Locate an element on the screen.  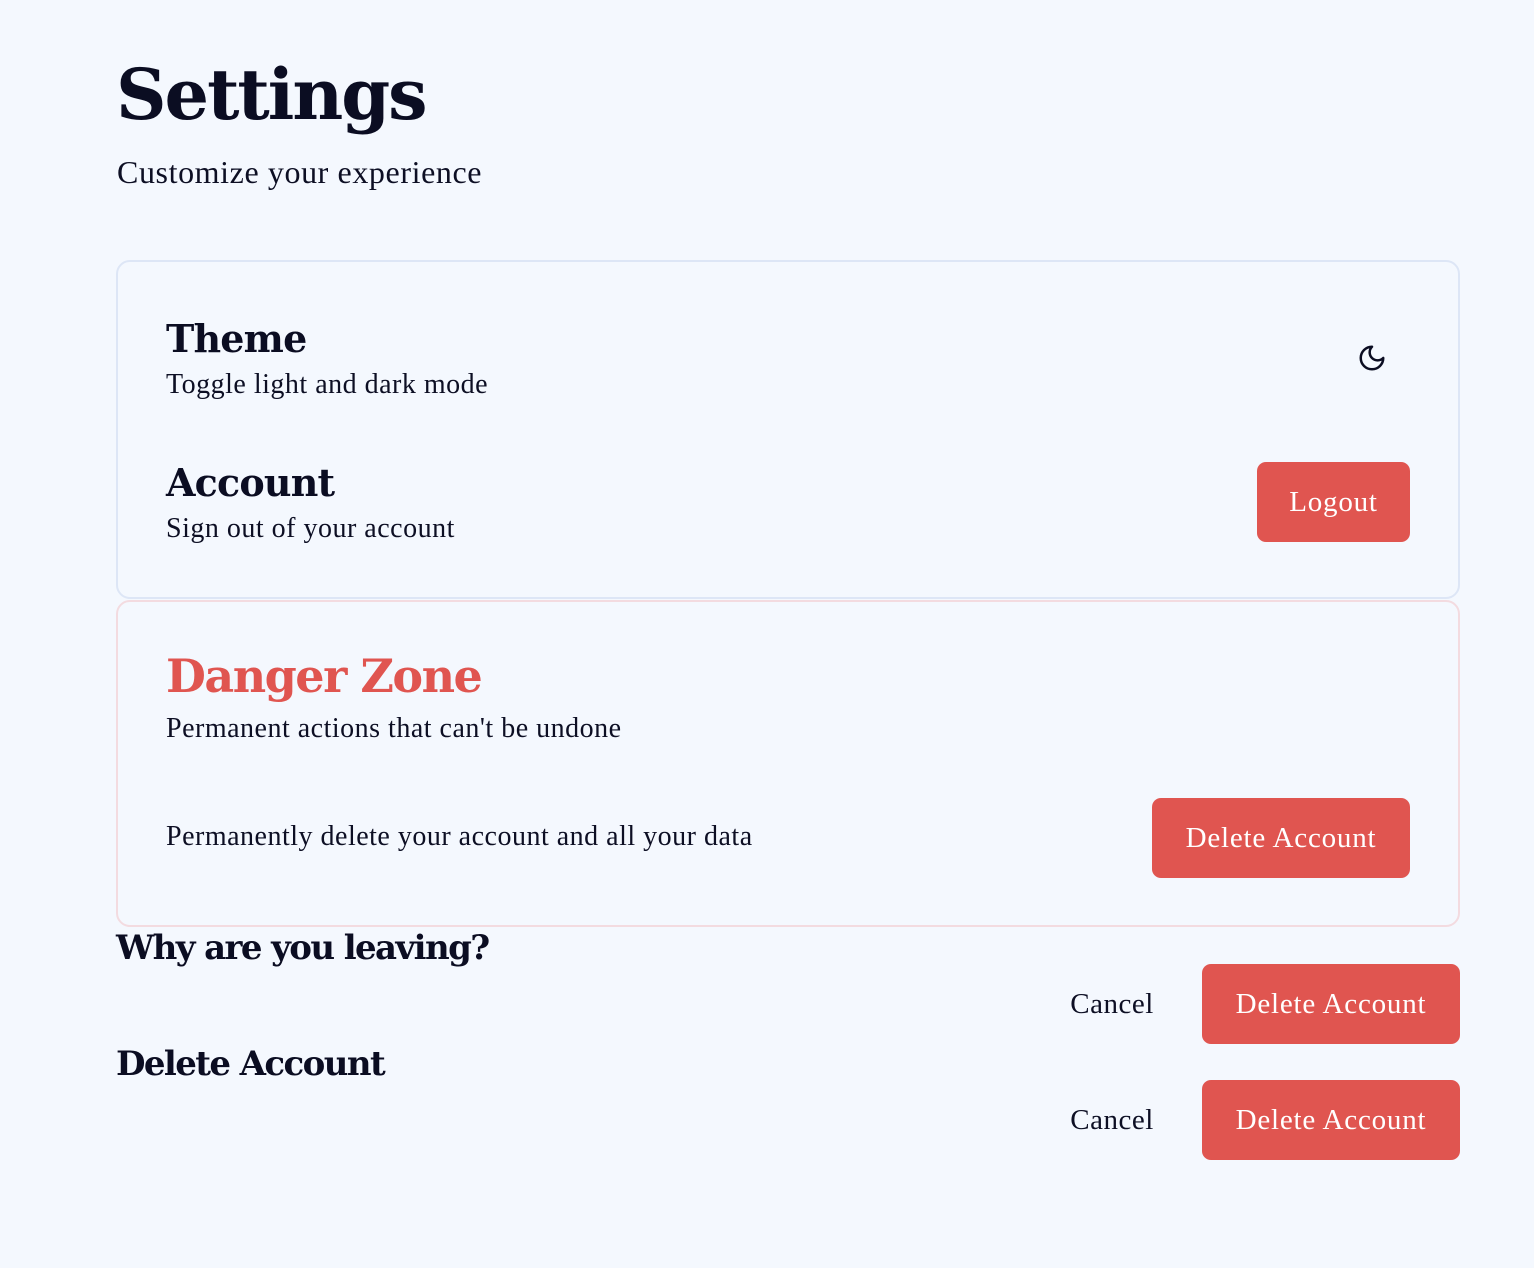
delete-account-heading: Delete Account is located at coordinates (251, 1064).